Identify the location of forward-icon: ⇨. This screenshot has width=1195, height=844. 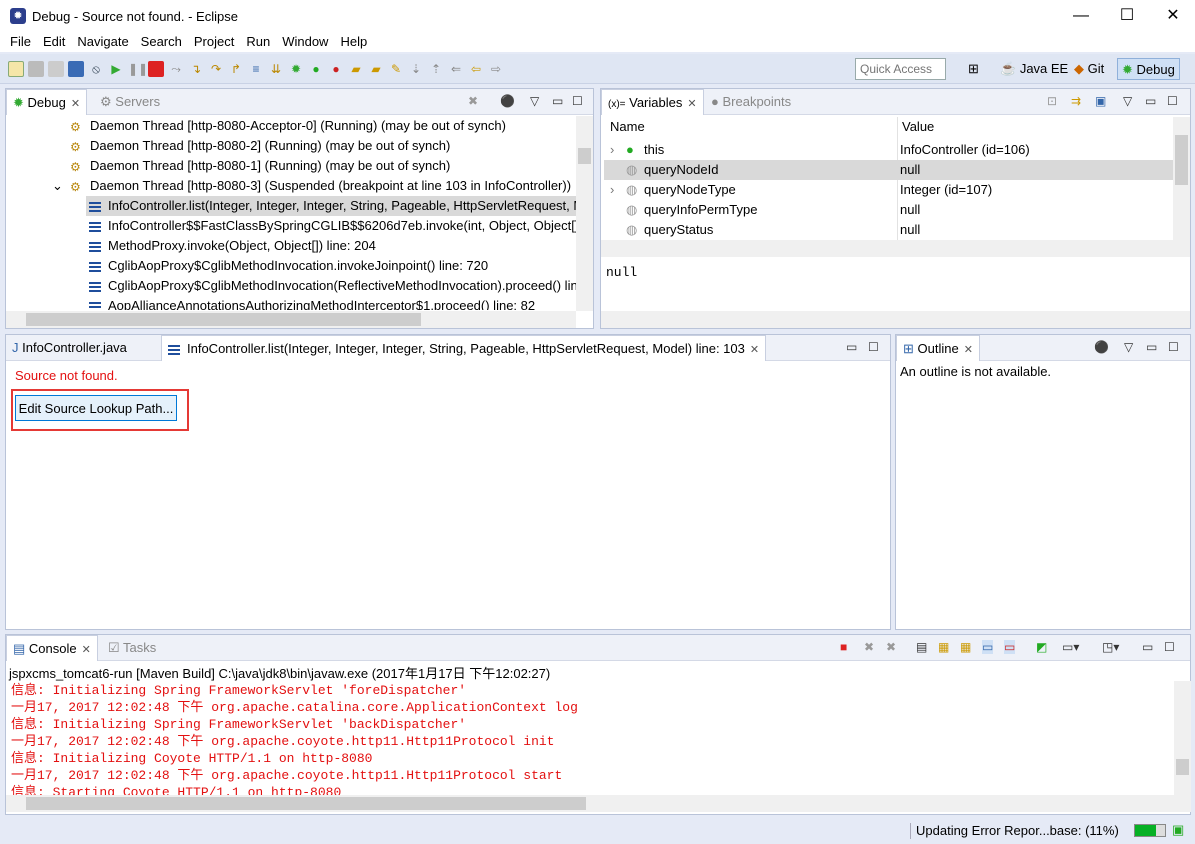
(496, 69).